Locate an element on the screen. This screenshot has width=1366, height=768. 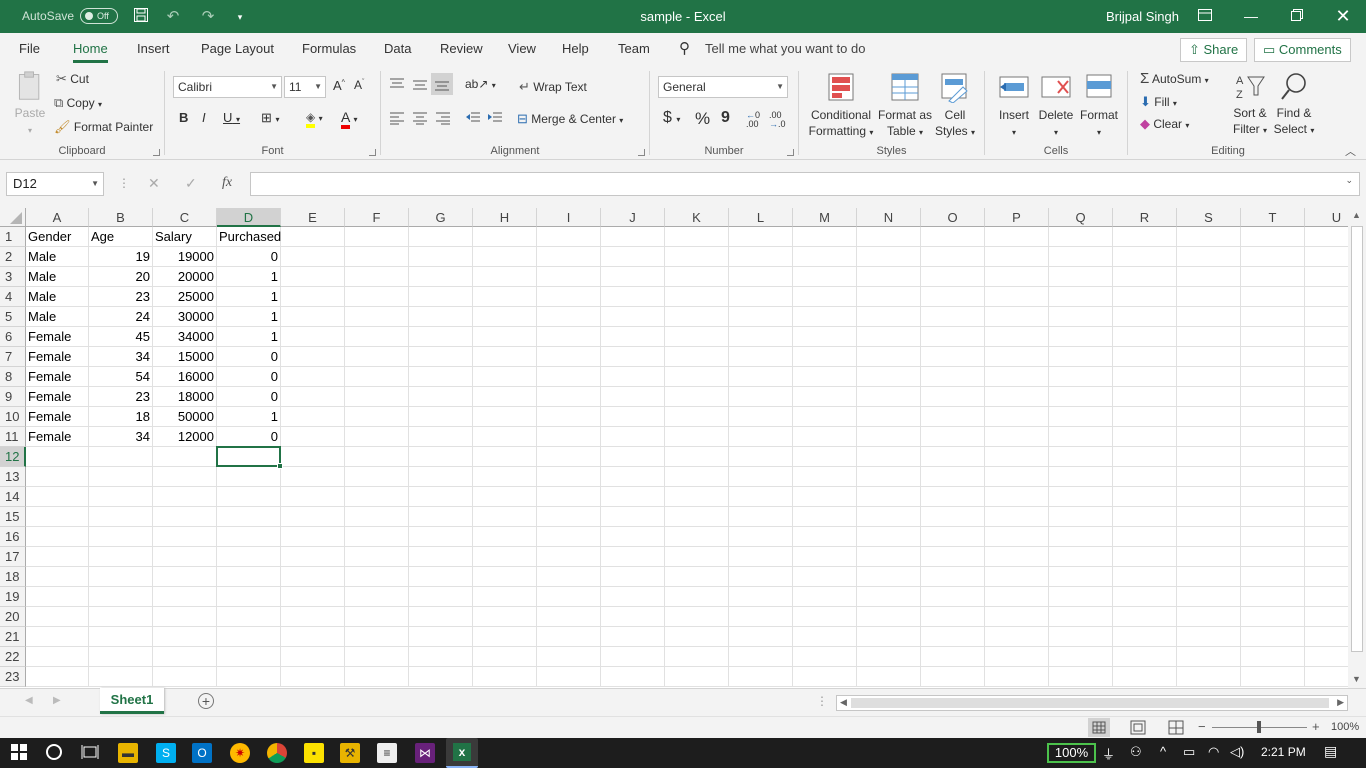
cell-b17 is located at coordinates (121, 557).